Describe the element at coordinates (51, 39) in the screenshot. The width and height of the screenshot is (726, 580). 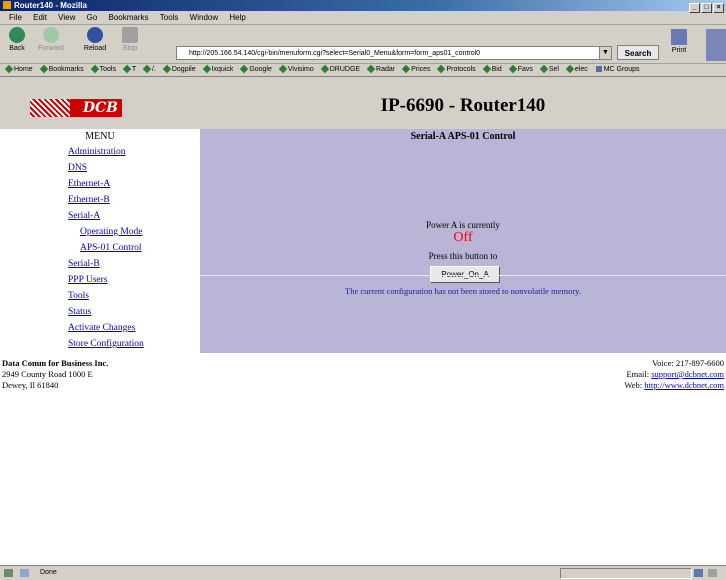
I see `forward-button: Forward` at that location.